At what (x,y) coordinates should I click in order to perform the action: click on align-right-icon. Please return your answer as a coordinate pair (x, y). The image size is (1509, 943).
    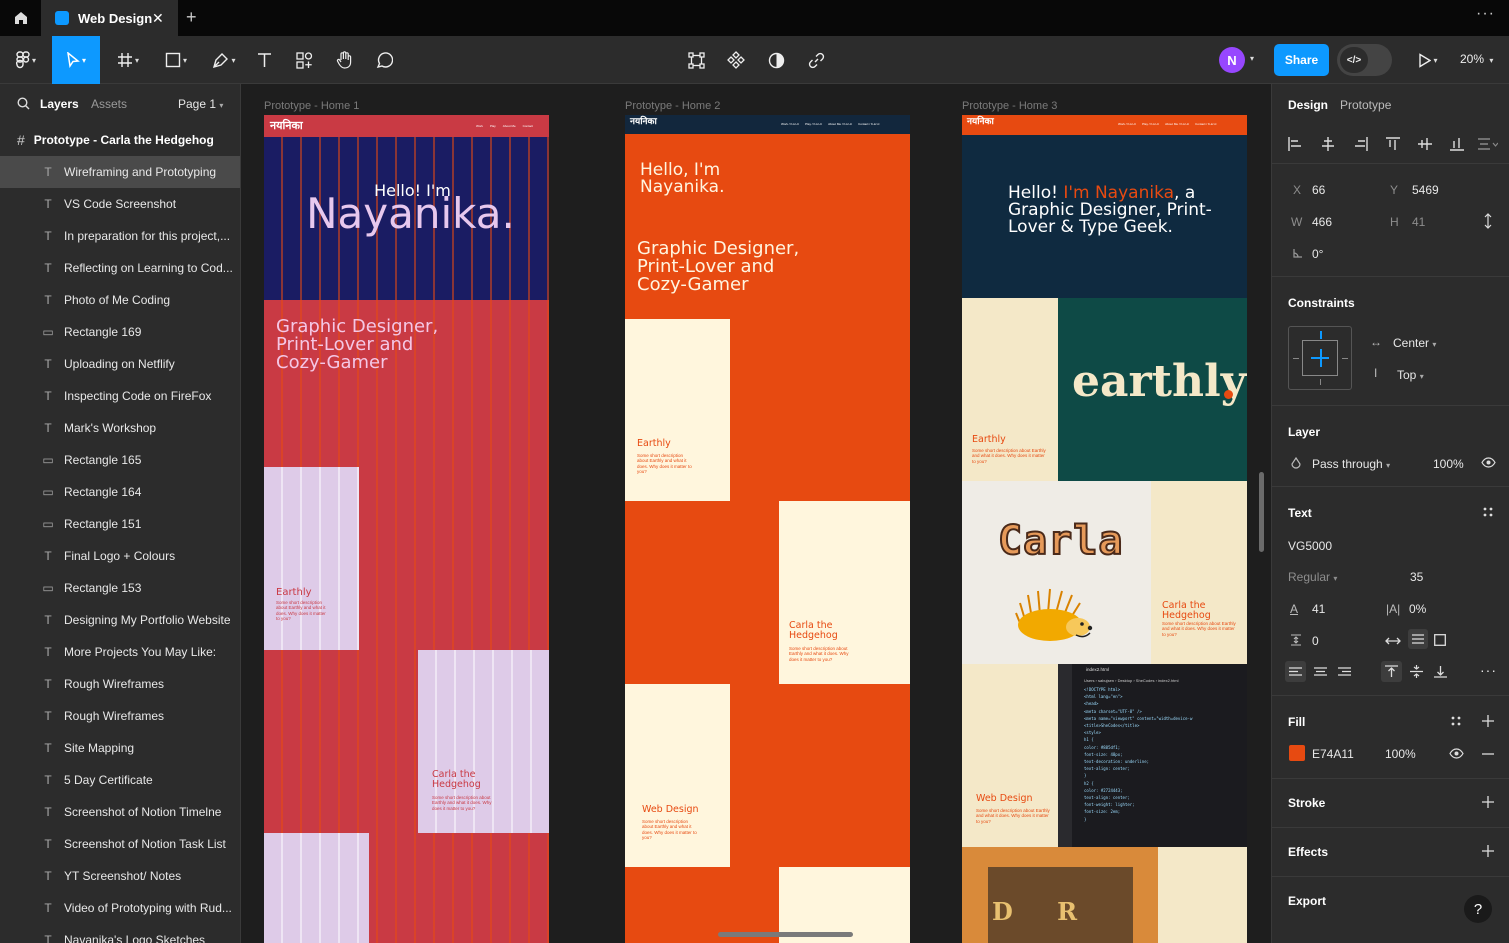
    Looking at the image, I should click on (1361, 144).